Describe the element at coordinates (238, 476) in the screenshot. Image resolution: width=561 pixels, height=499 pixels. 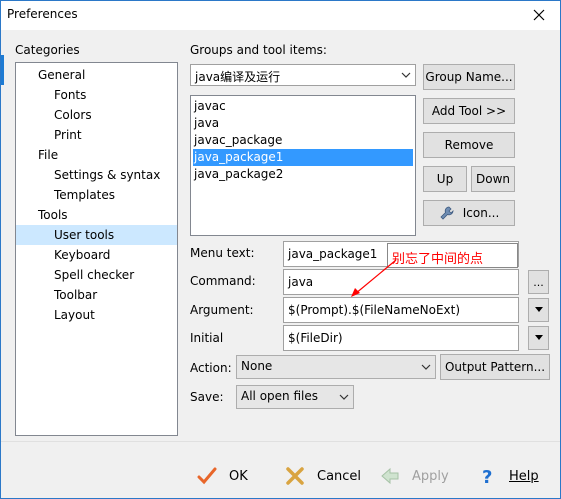
I see `ok-label: OK` at that location.